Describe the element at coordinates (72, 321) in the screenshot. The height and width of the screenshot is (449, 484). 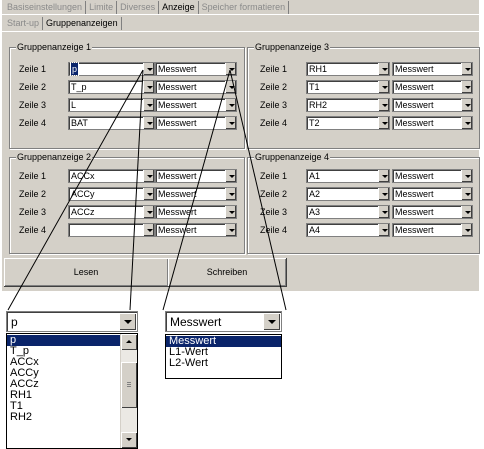
I see `zoom-value-combo: p` at that location.